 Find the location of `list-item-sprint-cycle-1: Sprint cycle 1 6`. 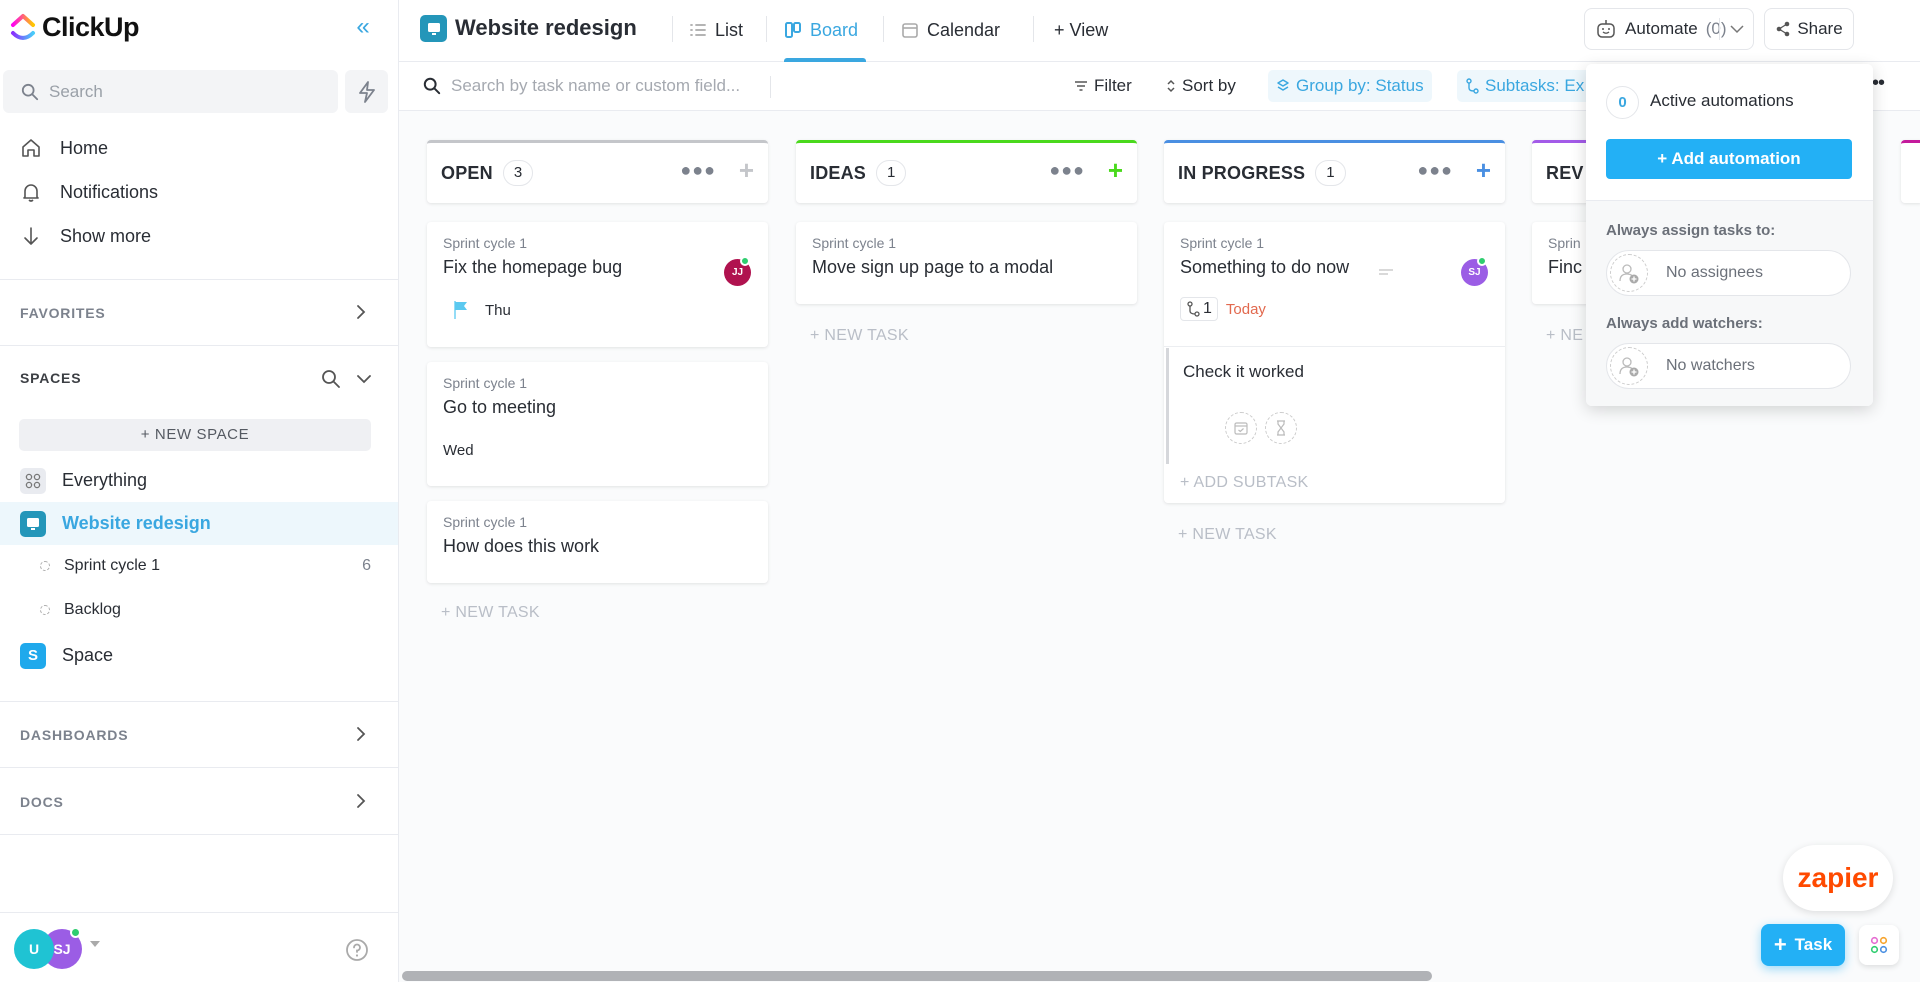

list-item-sprint-cycle-1: Sprint cycle 1 6 is located at coordinates (199, 566).